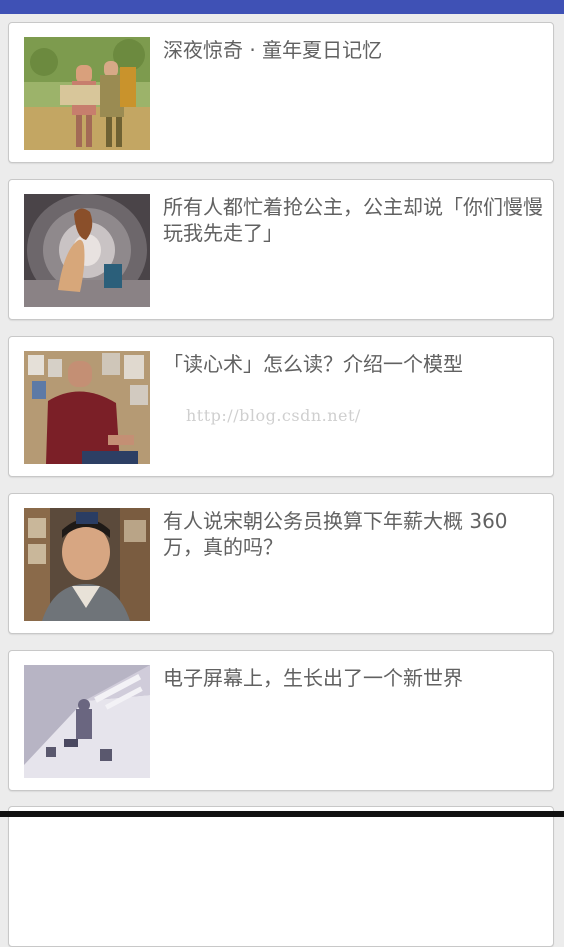  What do you see at coordinates (281, 720) in the screenshot?
I see `article-card: 电子屏幕上，生长出了一个新世界` at bounding box center [281, 720].